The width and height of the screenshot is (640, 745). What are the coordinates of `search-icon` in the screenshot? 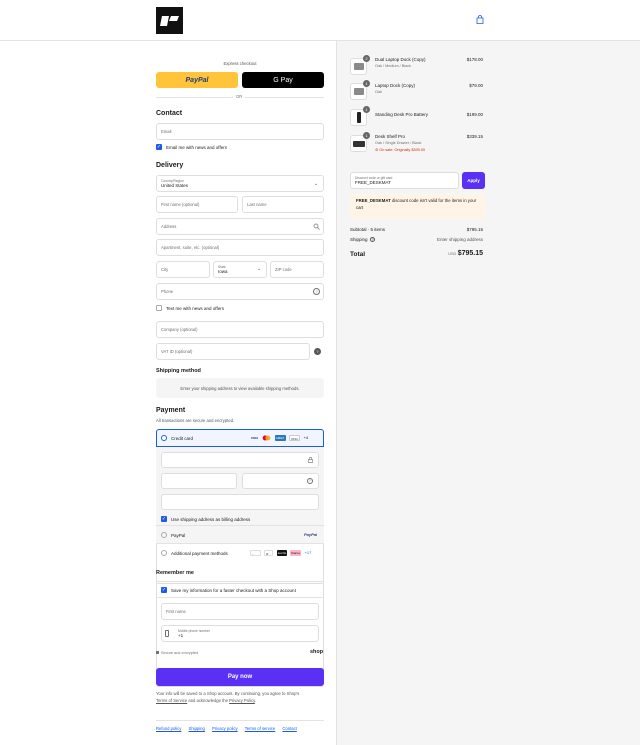 It's located at (316, 226).